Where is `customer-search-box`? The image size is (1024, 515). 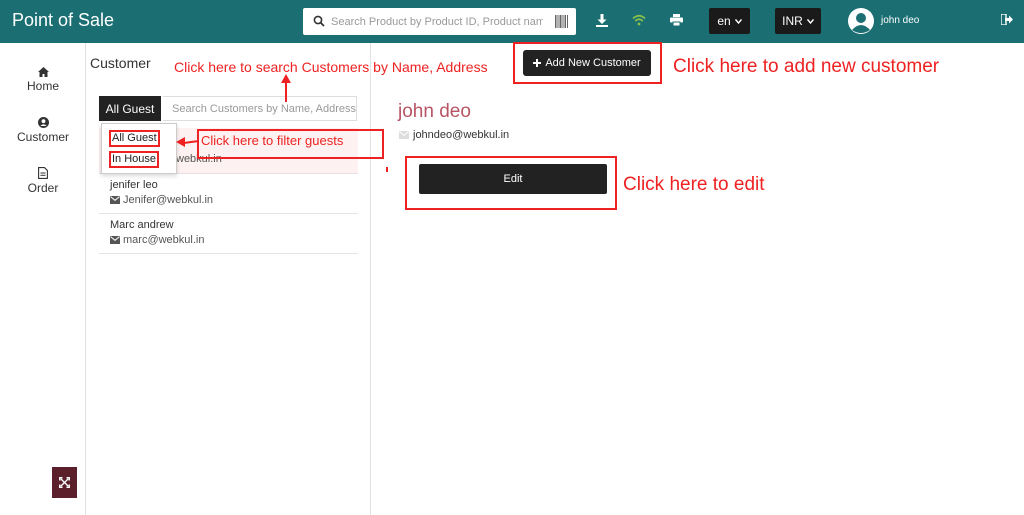 customer-search-box is located at coordinates (260, 108).